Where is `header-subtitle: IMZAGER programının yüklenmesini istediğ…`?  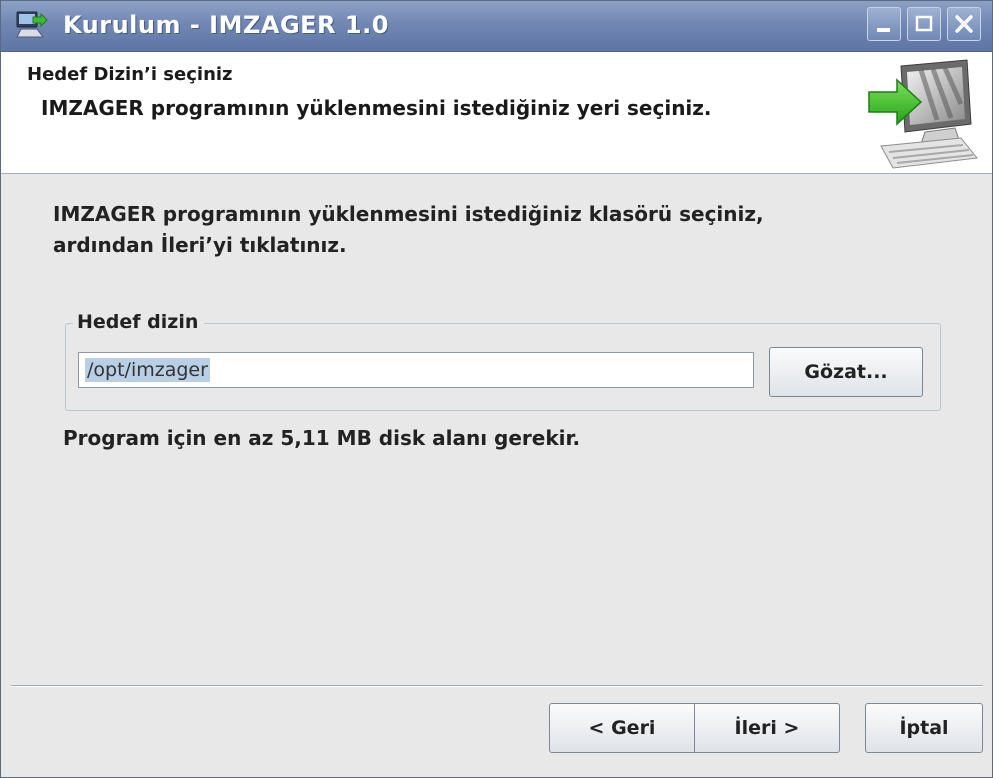 header-subtitle: IMZAGER programının yüklenmesini istediğ… is located at coordinates (376, 108).